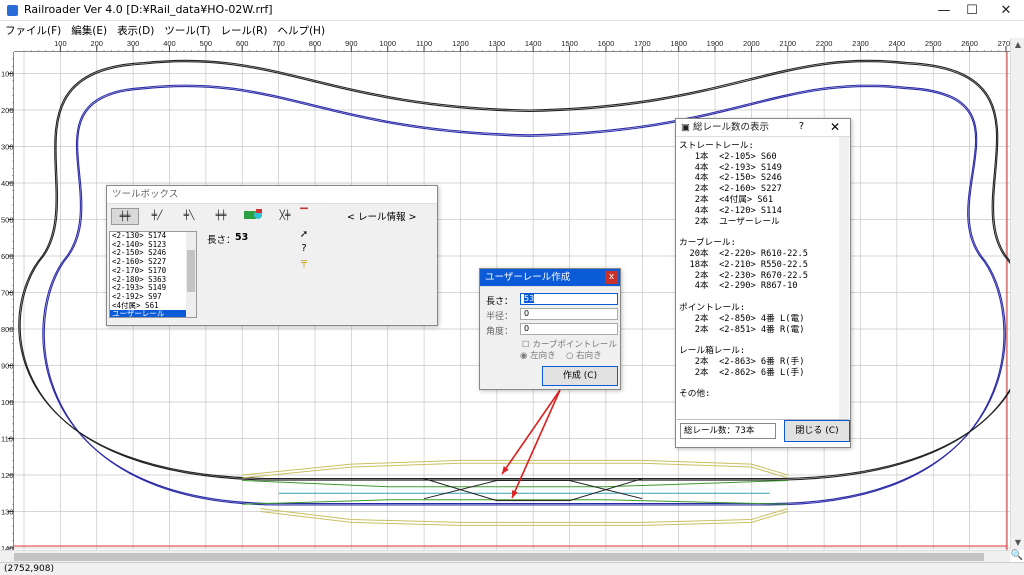 This screenshot has height=575, width=1024. Describe the element at coordinates (580, 376) in the screenshot. I see `create-button: 作成 (C)` at that location.